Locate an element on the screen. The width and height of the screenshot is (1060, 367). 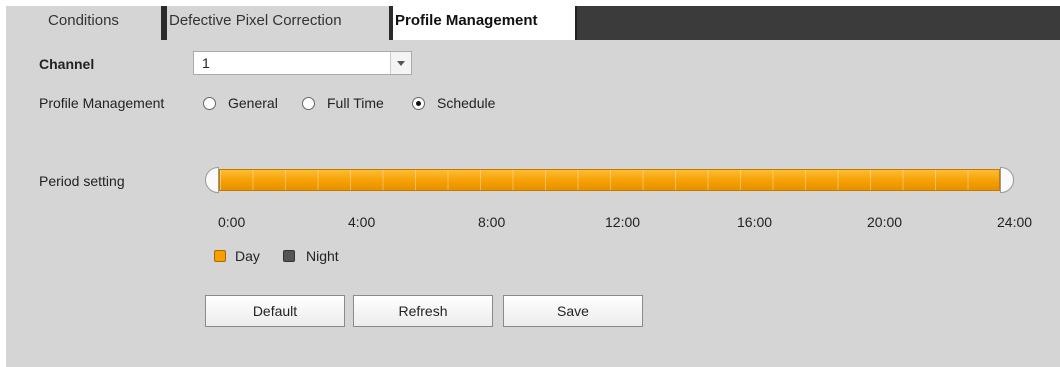
tick-label: 24:00 is located at coordinates (1015, 222).